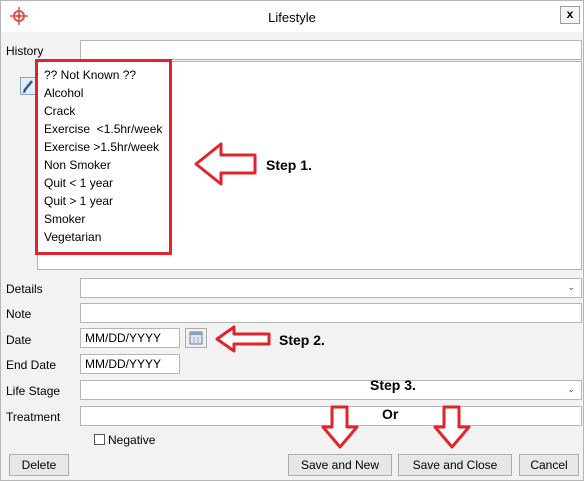  Describe the element at coordinates (393, 385) in the screenshot. I see `step3-note: Step 3.` at that location.